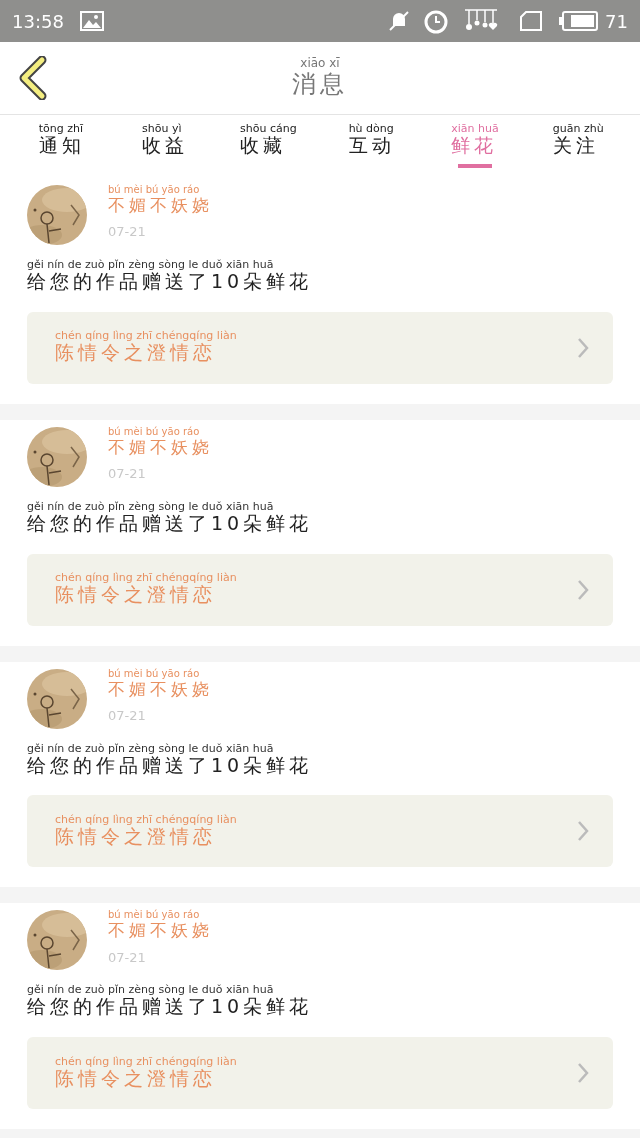 The height and width of the screenshot is (1138, 640). I want to click on tab-pinyin: tōng zhī, so click(60, 128).